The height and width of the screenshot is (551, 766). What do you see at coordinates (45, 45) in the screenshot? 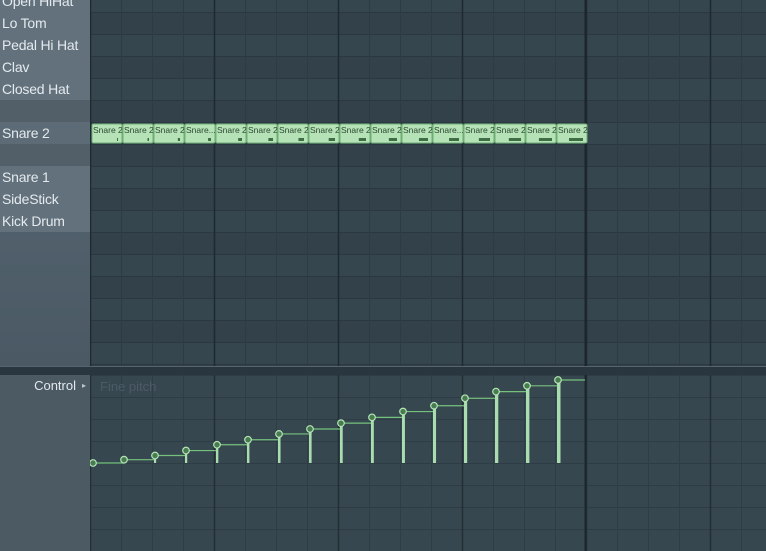
I see `channel-label: Pedal Hi Hat` at bounding box center [45, 45].